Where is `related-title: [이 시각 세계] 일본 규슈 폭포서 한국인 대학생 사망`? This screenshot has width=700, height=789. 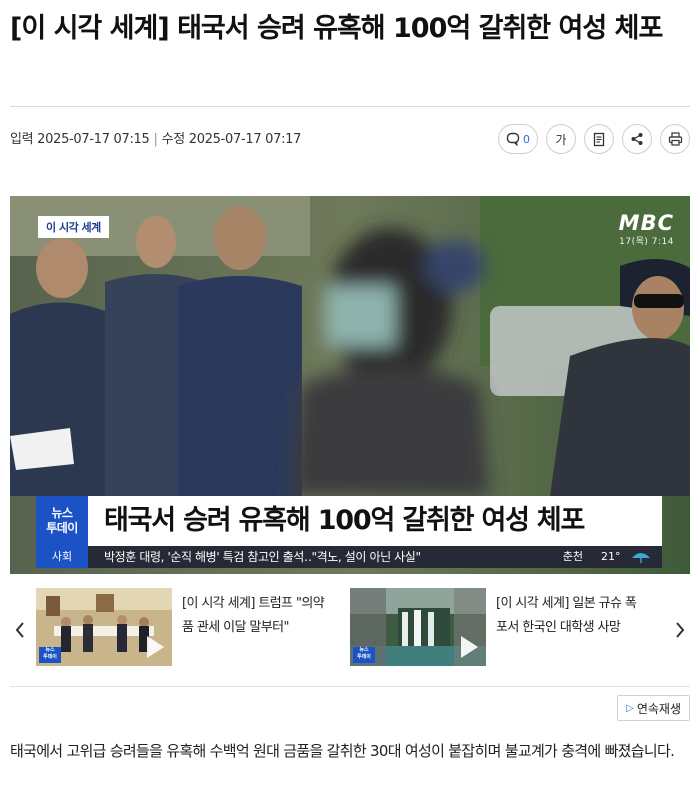 related-title: [이 시각 세계] 일본 규슈 폭포서 한국인 대학생 사망 is located at coordinates (571, 627).